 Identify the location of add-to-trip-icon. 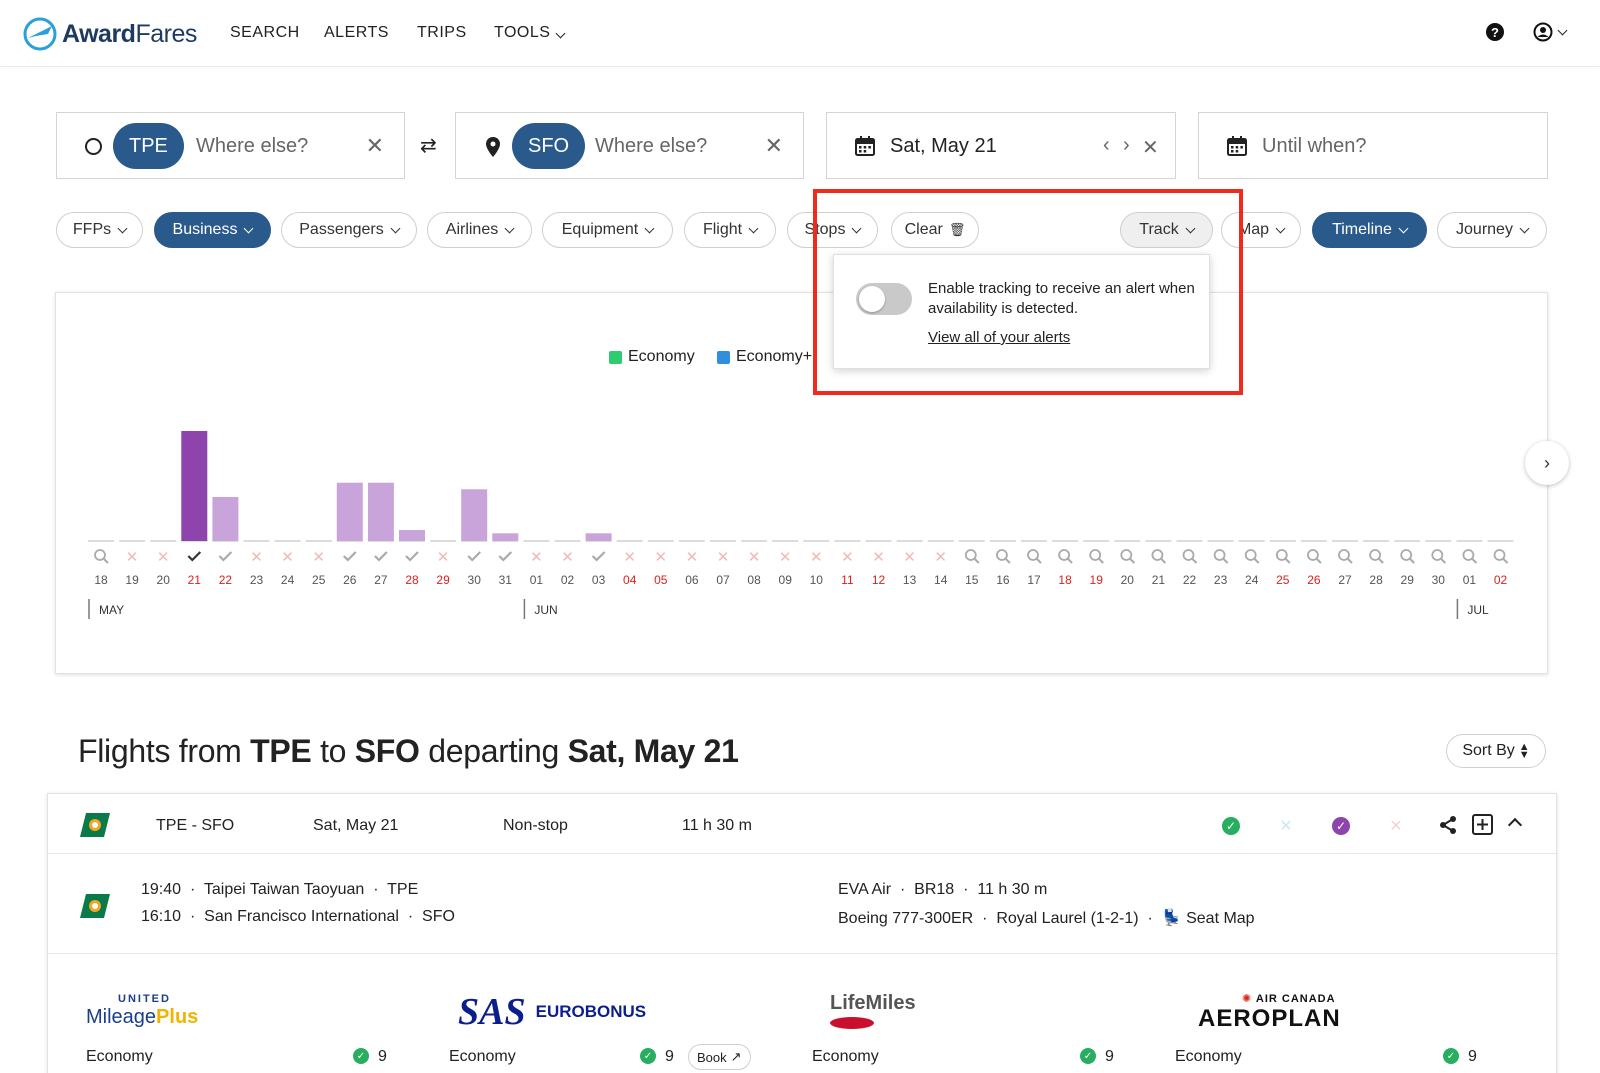
(1482, 824).